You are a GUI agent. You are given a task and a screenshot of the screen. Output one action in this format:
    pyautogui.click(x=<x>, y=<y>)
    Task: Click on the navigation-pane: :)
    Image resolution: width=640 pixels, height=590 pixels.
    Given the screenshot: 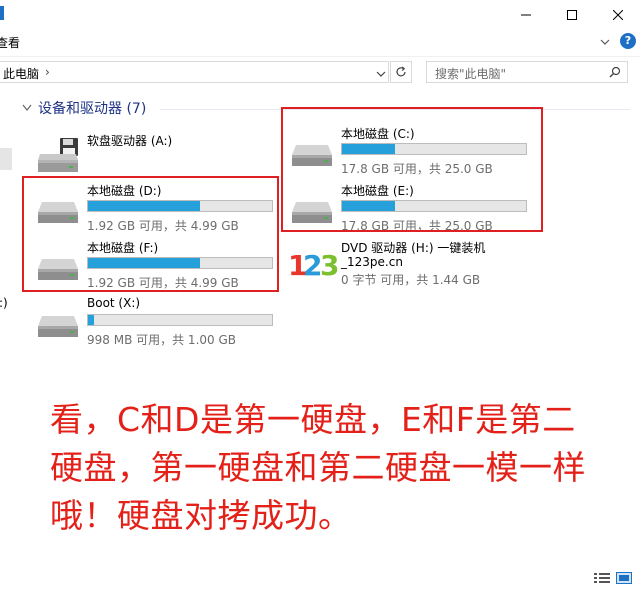 What is the action you would take?
    pyautogui.click(x=6, y=327)
    